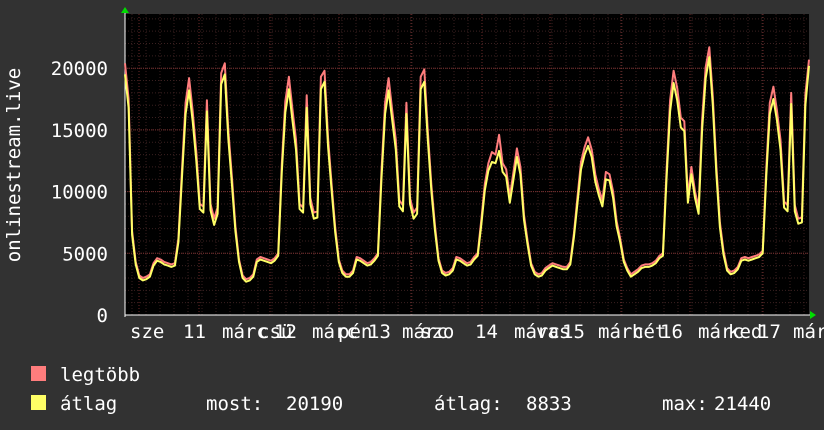 This screenshot has width=824, height=430. I want to click on legend-label-legtobb: legtöbb, so click(100, 375).